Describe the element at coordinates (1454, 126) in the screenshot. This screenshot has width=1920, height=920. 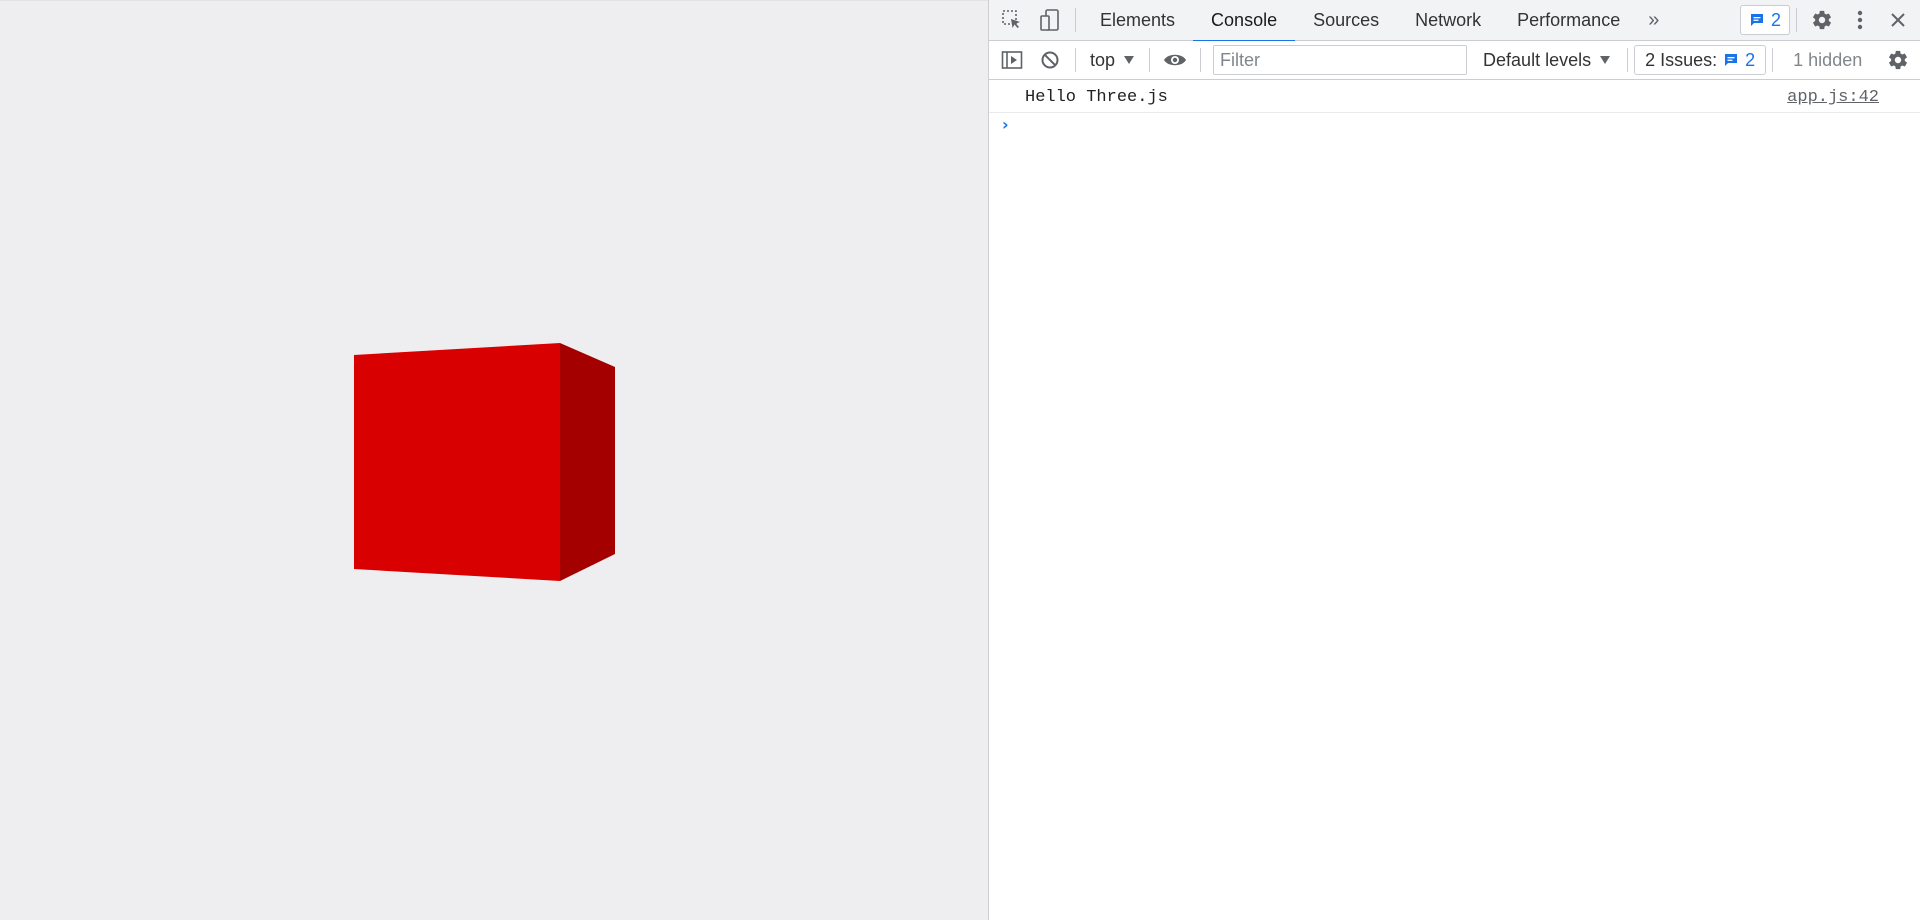
I see `console-prompt: ›` at that location.